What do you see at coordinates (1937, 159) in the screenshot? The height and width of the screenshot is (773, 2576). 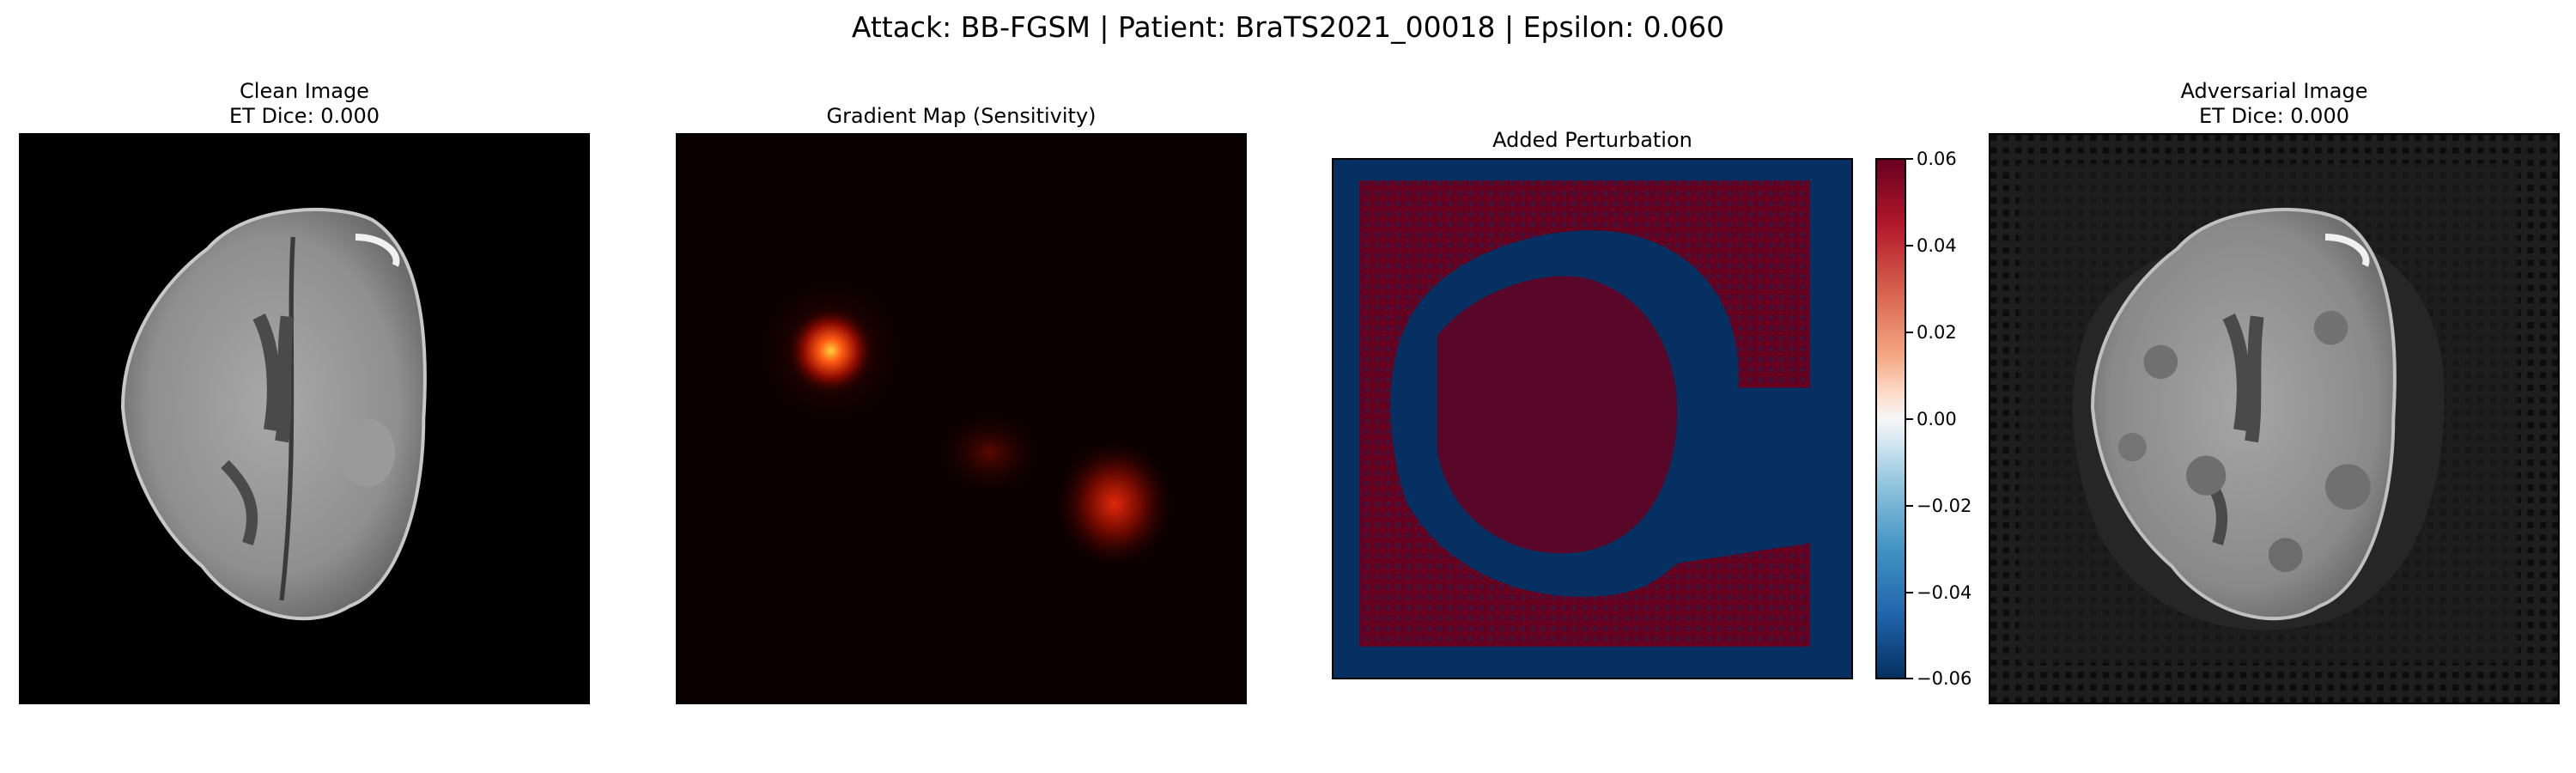 I see `colorbar-tick-label: 0.06` at bounding box center [1937, 159].